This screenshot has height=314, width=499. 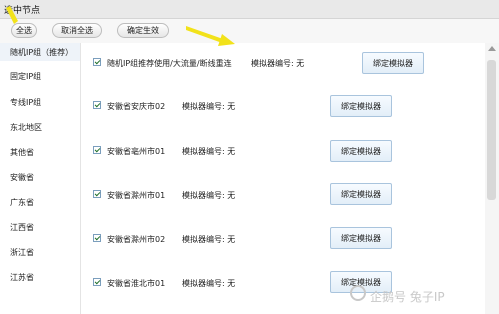 I want to click on watermark: 企鹅号 兔子IP, so click(x=407, y=297).